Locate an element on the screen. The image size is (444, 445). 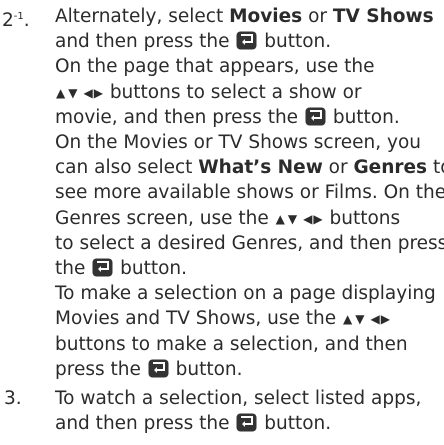
text-line: ▲ ▼ ◀ ▶ buttons to select a show or is located at coordinates (249, 92).